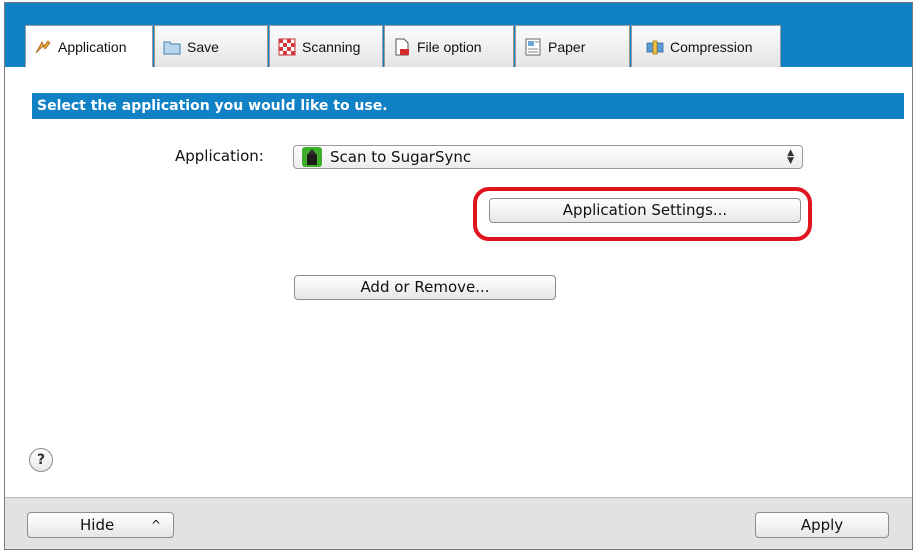 This screenshot has height=554, width=917. Describe the element at coordinates (203, 46) in the screenshot. I see `tab-label: Save` at that location.